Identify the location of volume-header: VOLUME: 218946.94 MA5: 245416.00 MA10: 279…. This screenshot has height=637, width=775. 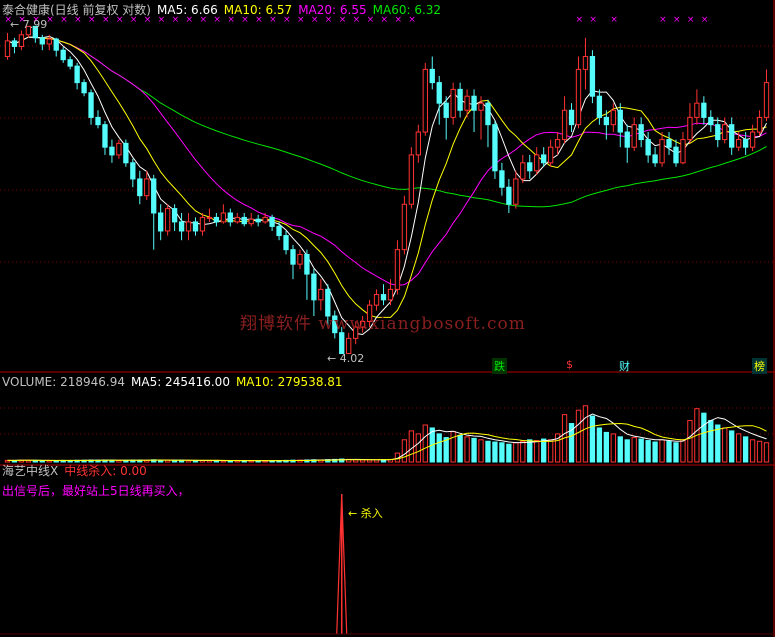
(175, 382).